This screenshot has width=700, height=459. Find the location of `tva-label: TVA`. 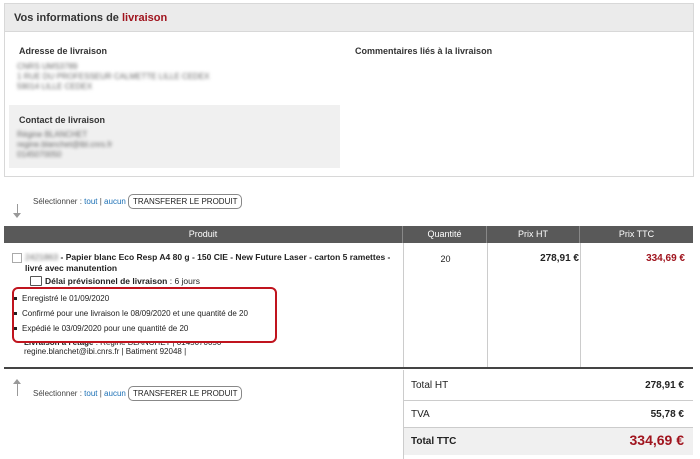

tva-label: TVA is located at coordinates (420, 414).